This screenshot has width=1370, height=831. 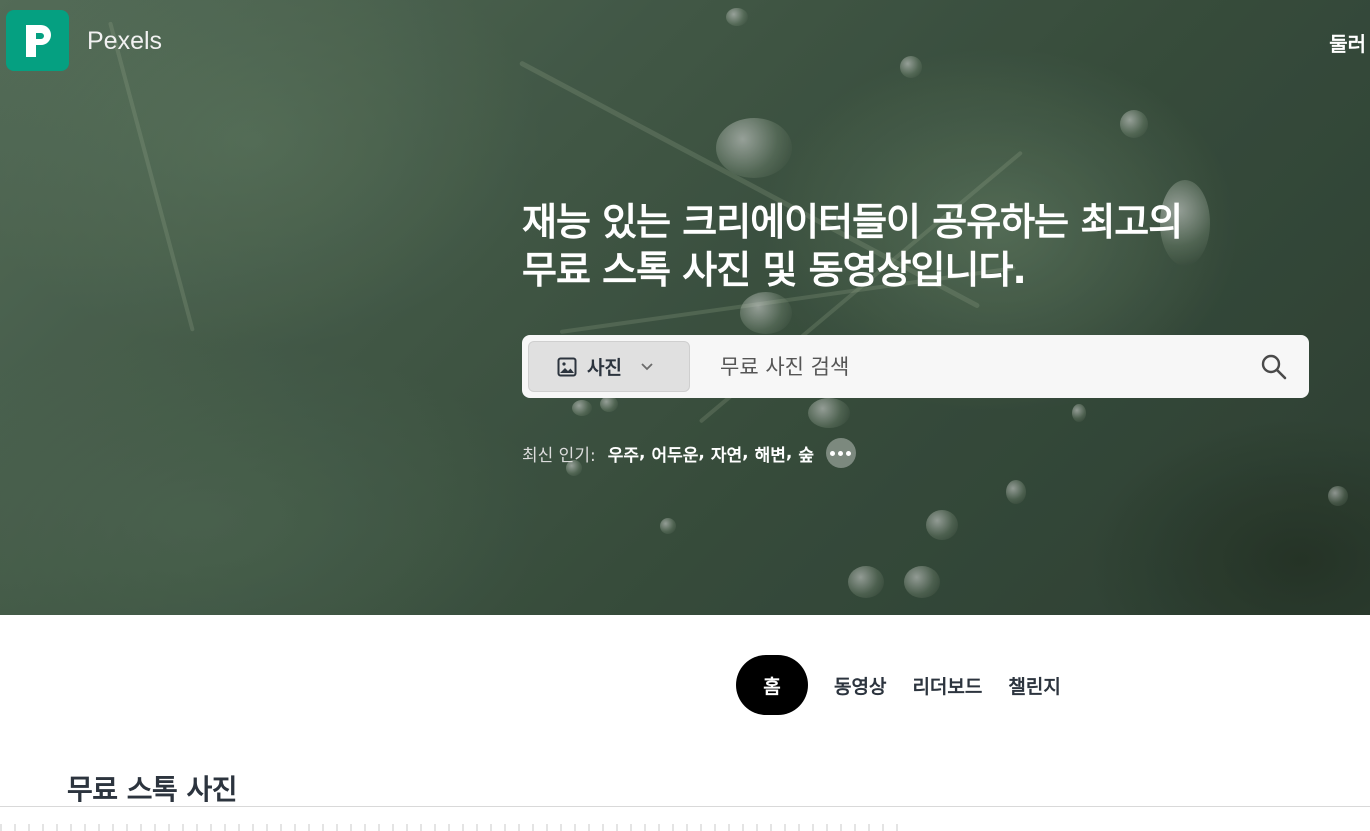 I want to click on headline-line-1: 재능 있는 크리에이터들이 공유하는 최고의, so click(x=852, y=222).